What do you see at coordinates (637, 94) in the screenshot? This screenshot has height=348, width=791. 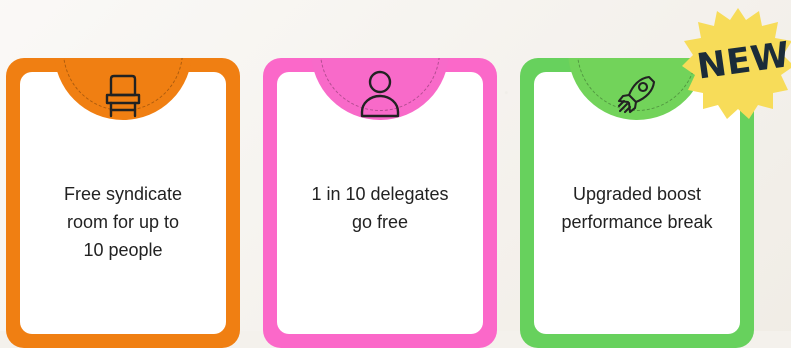 I see `rocket-icon` at bounding box center [637, 94].